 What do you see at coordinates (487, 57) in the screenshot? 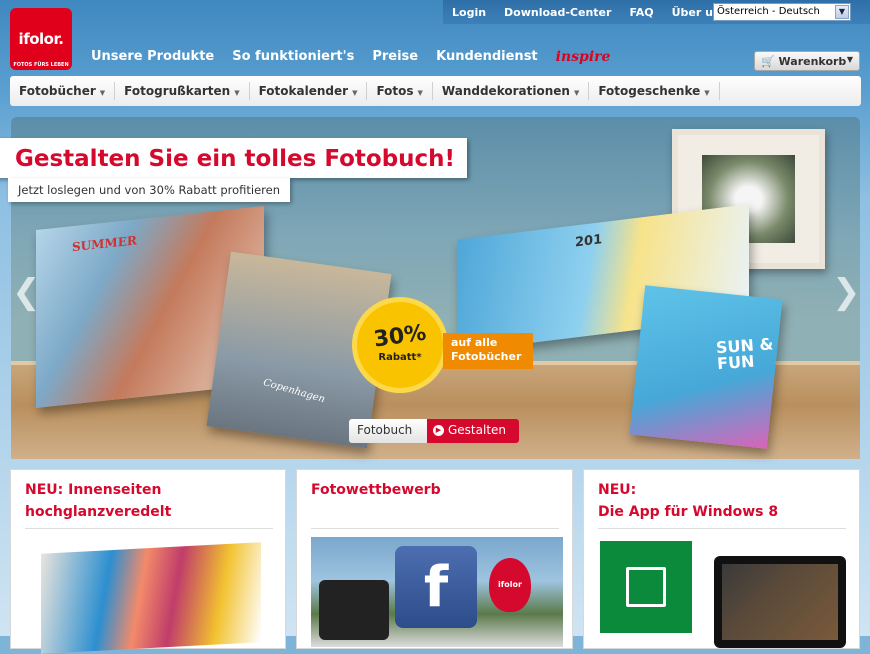
I see `nav-kundendienst: Kundendienst` at bounding box center [487, 57].